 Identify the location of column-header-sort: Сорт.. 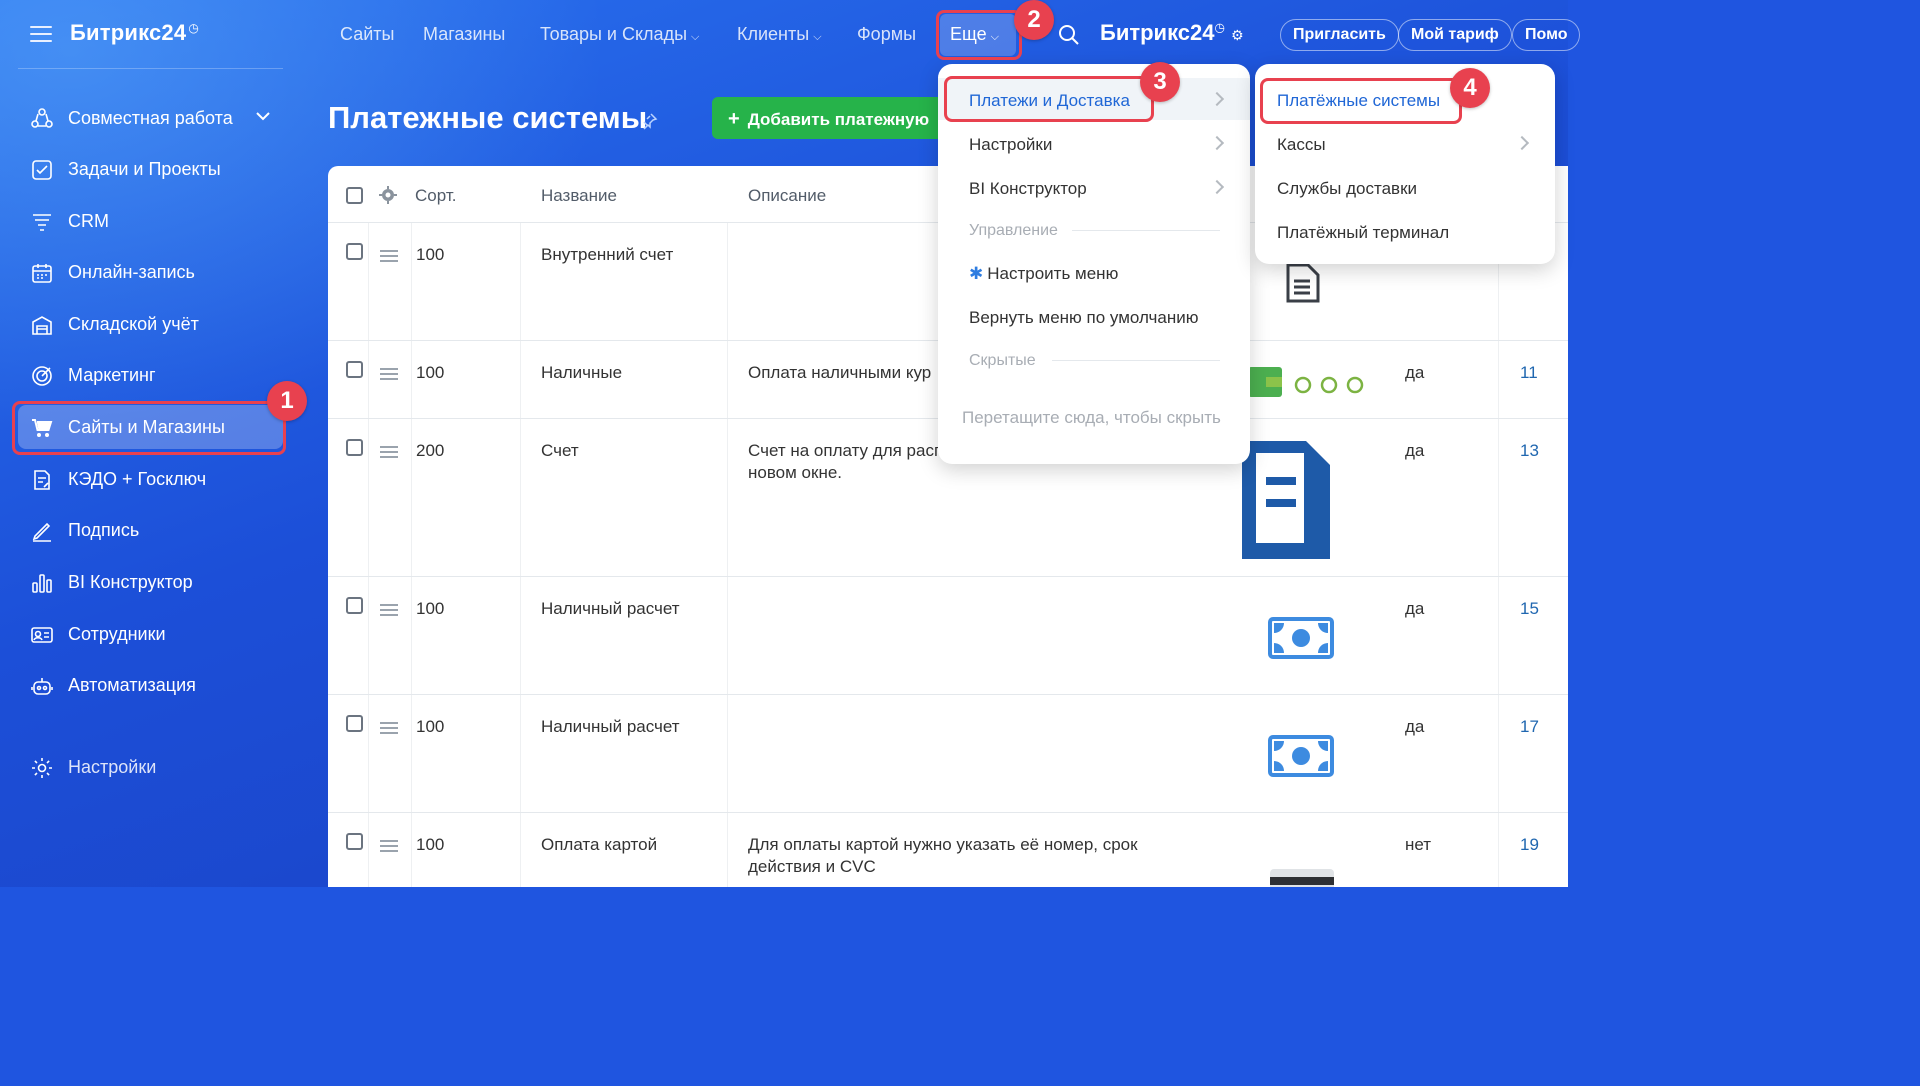
(435, 196).